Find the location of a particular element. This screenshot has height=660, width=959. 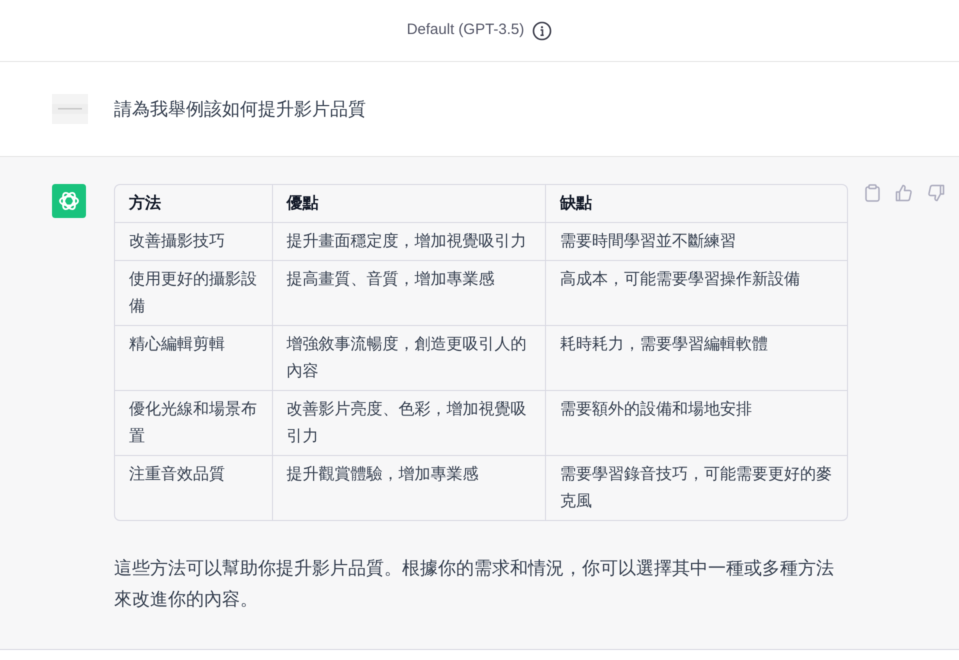

table-cell: 提升畫面穩定度，增加視覺吸引力 is located at coordinates (408, 241).